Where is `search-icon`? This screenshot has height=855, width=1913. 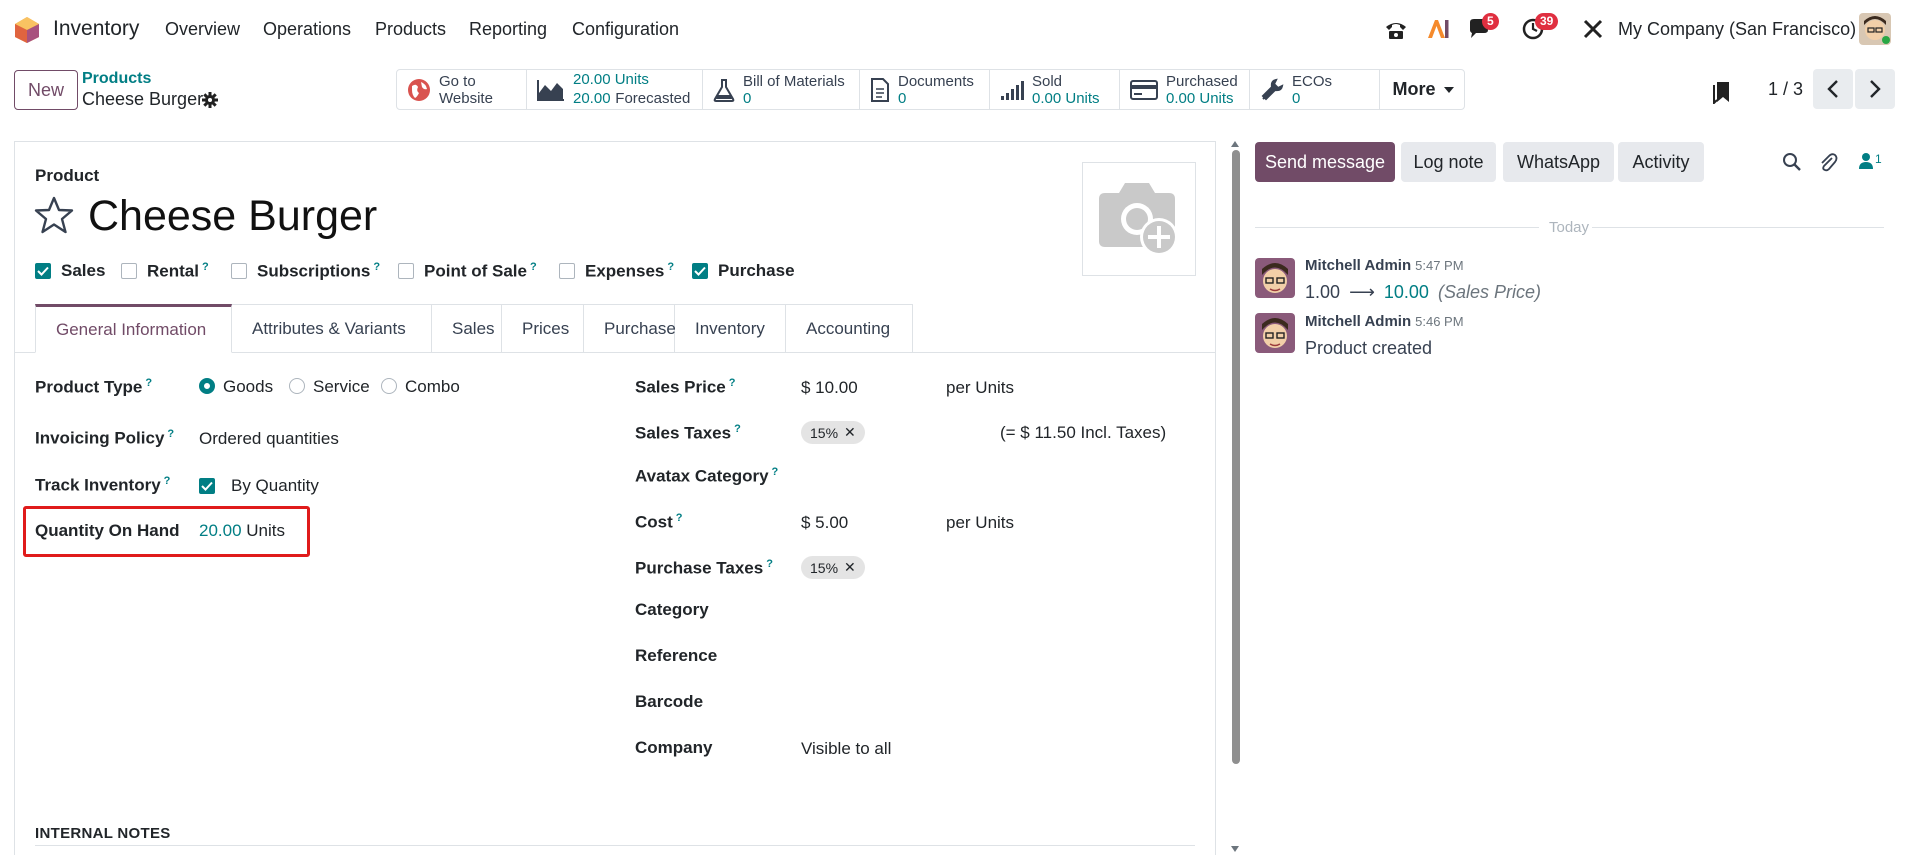
search-icon is located at coordinates (1792, 162).